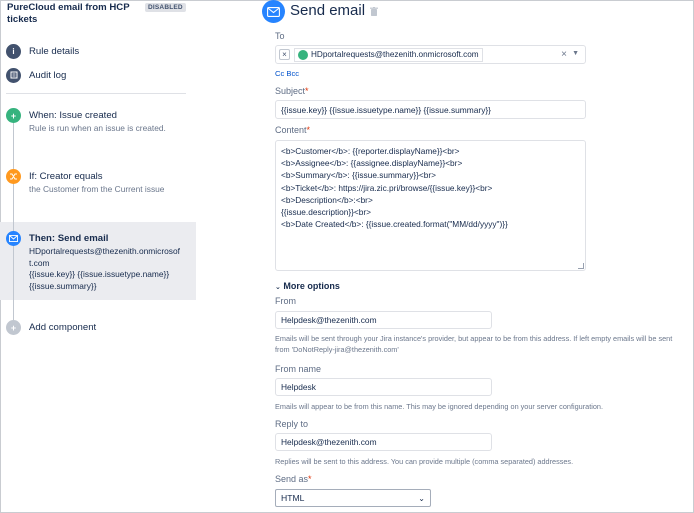 The height and width of the screenshot is (513, 694). What do you see at coordinates (99, 274) in the screenshot?
I see `step-action-subject: {{issue.key}} {{issue.issuetype.name}}` at bounding box center [99, 274].